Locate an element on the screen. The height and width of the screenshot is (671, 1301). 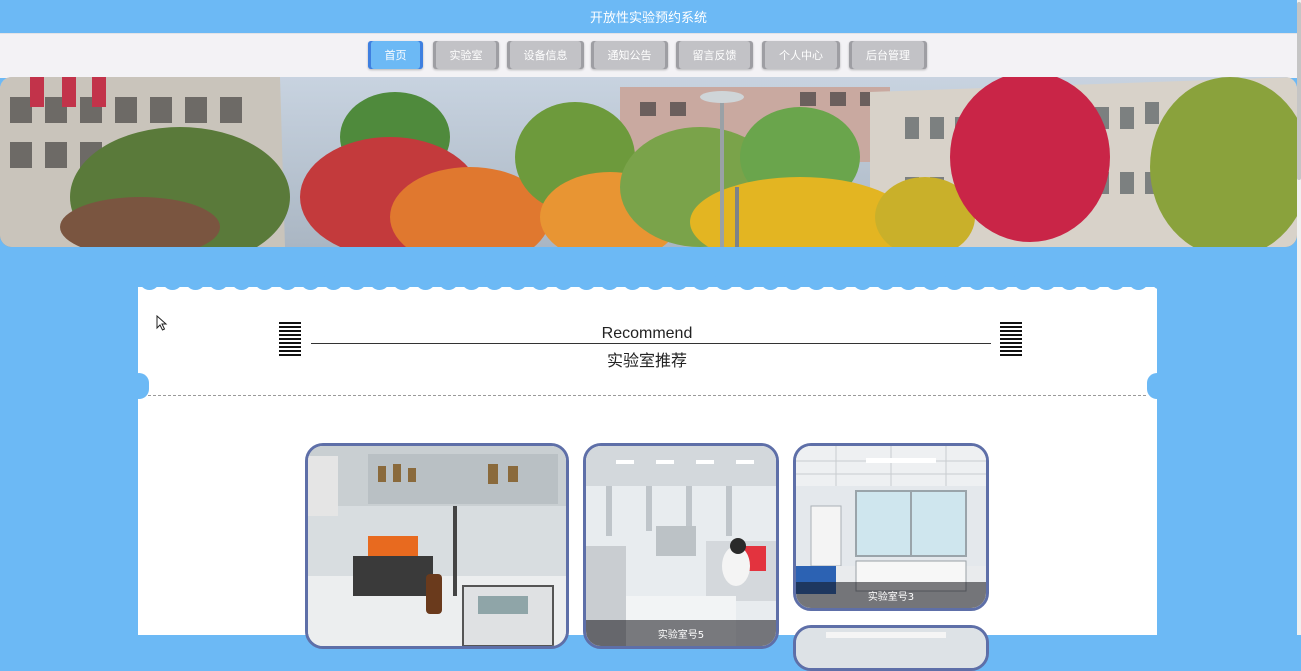
nav-profile: 个人中心 is located at coordinates (801, 55).